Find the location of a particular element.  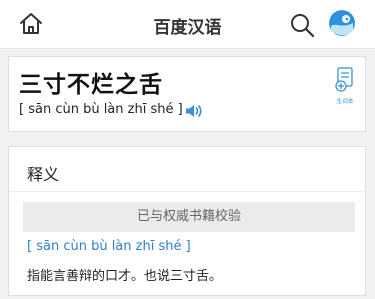

word-pinyin: [ sān cùn bù làn zhī shé ] is located at coordinates (101, 109).